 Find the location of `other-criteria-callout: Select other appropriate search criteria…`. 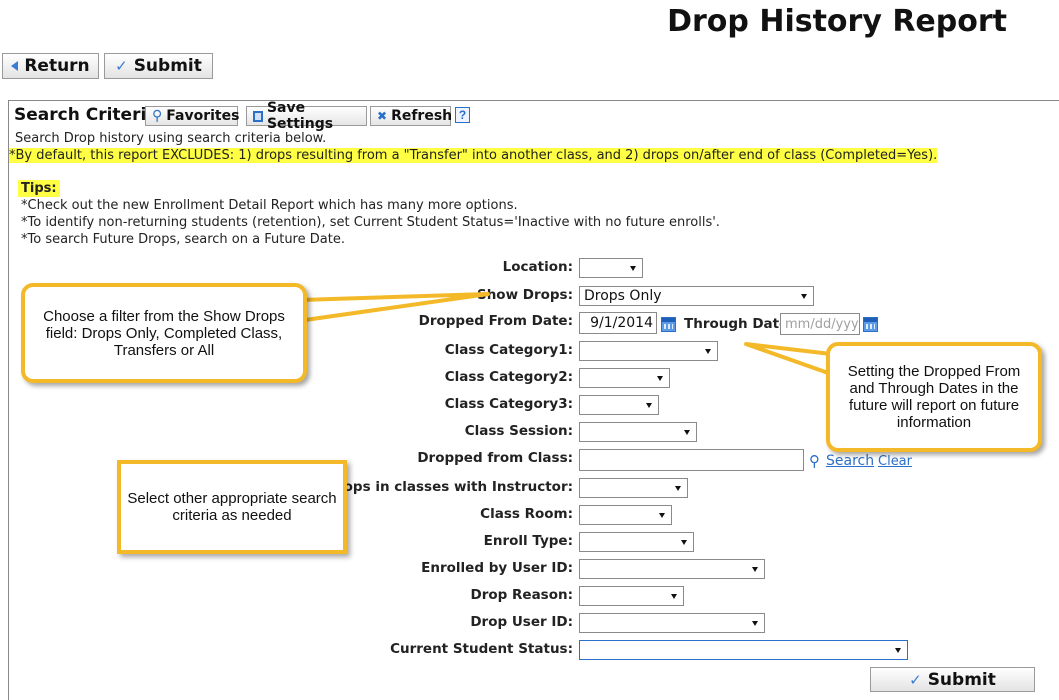

other-criteria-callout: Select other appropriate search criteria… is located at coordinates (232, 507).